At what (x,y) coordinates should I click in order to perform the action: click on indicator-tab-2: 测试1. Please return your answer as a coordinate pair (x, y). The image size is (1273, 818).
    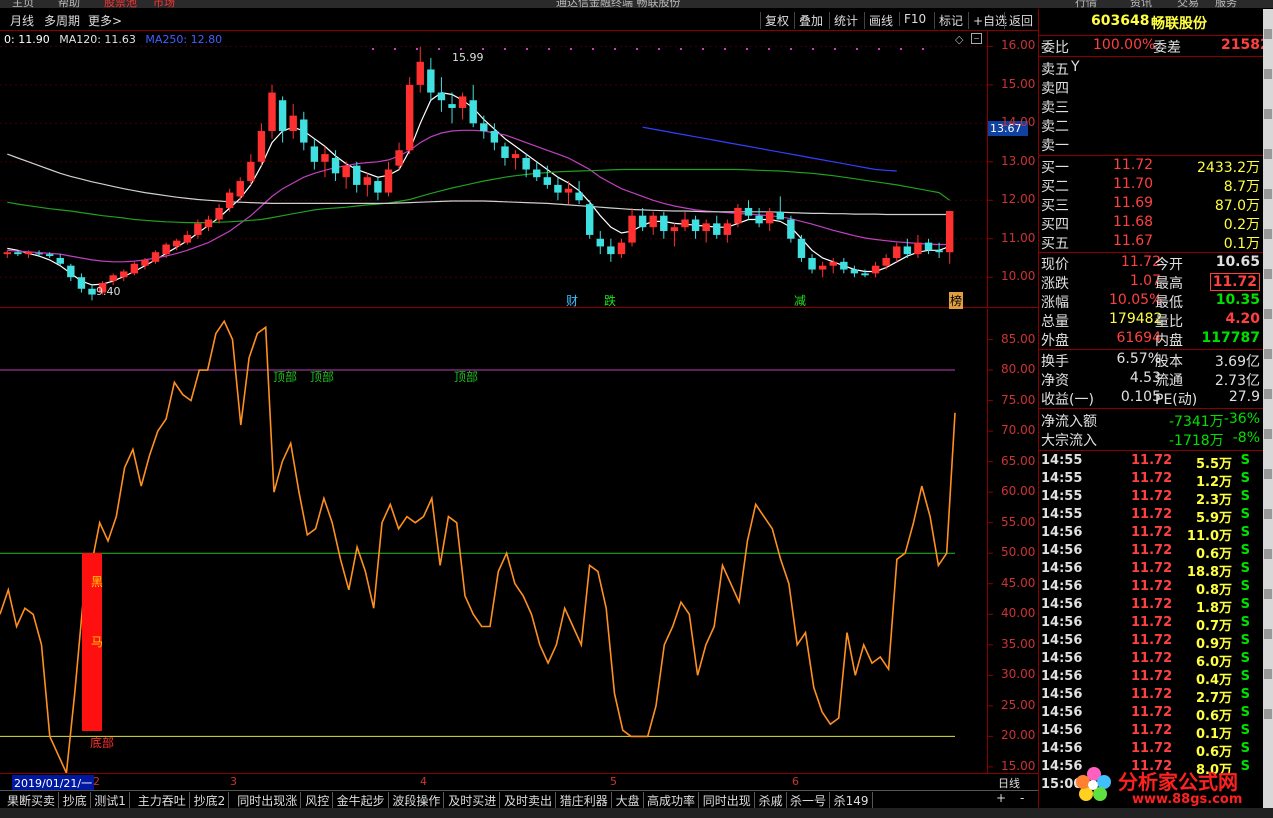
    Looking at the image, I should click on (110, 800).